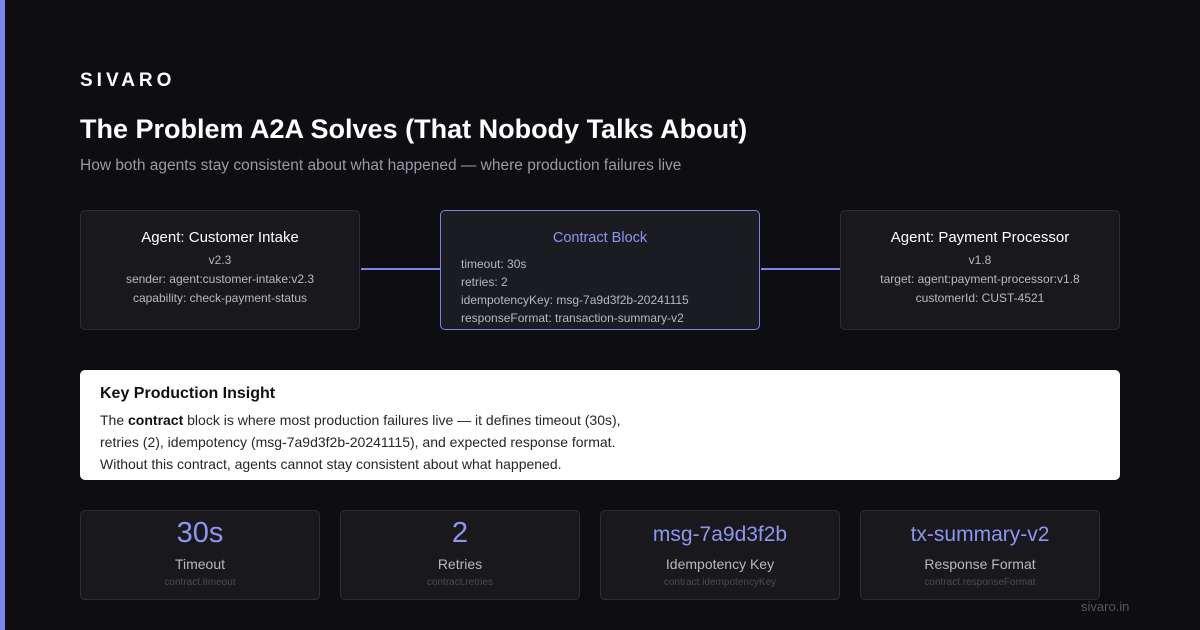 This screenshot has width=1200, height=630. Describe the element at coordinates (494, 264) in the screenshot. I see `contract-field: timeout: 30s` at that location.